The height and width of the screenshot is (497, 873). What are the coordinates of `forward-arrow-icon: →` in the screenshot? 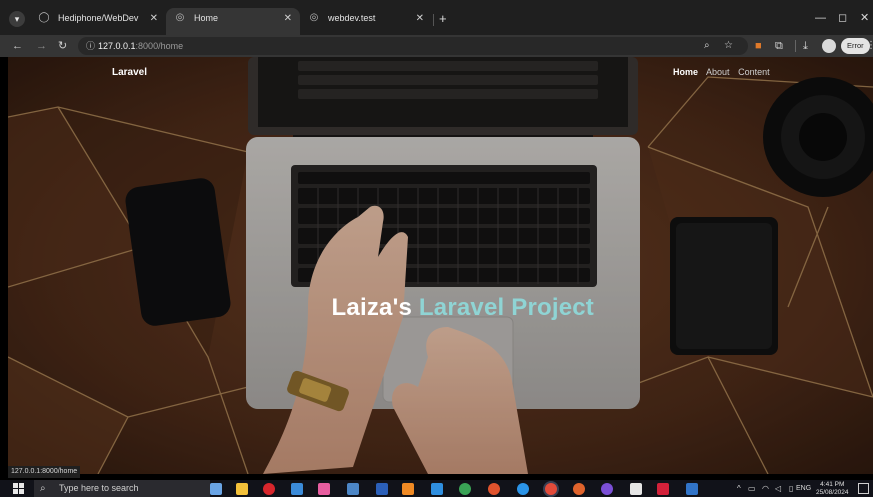 It's located at (41, 46).